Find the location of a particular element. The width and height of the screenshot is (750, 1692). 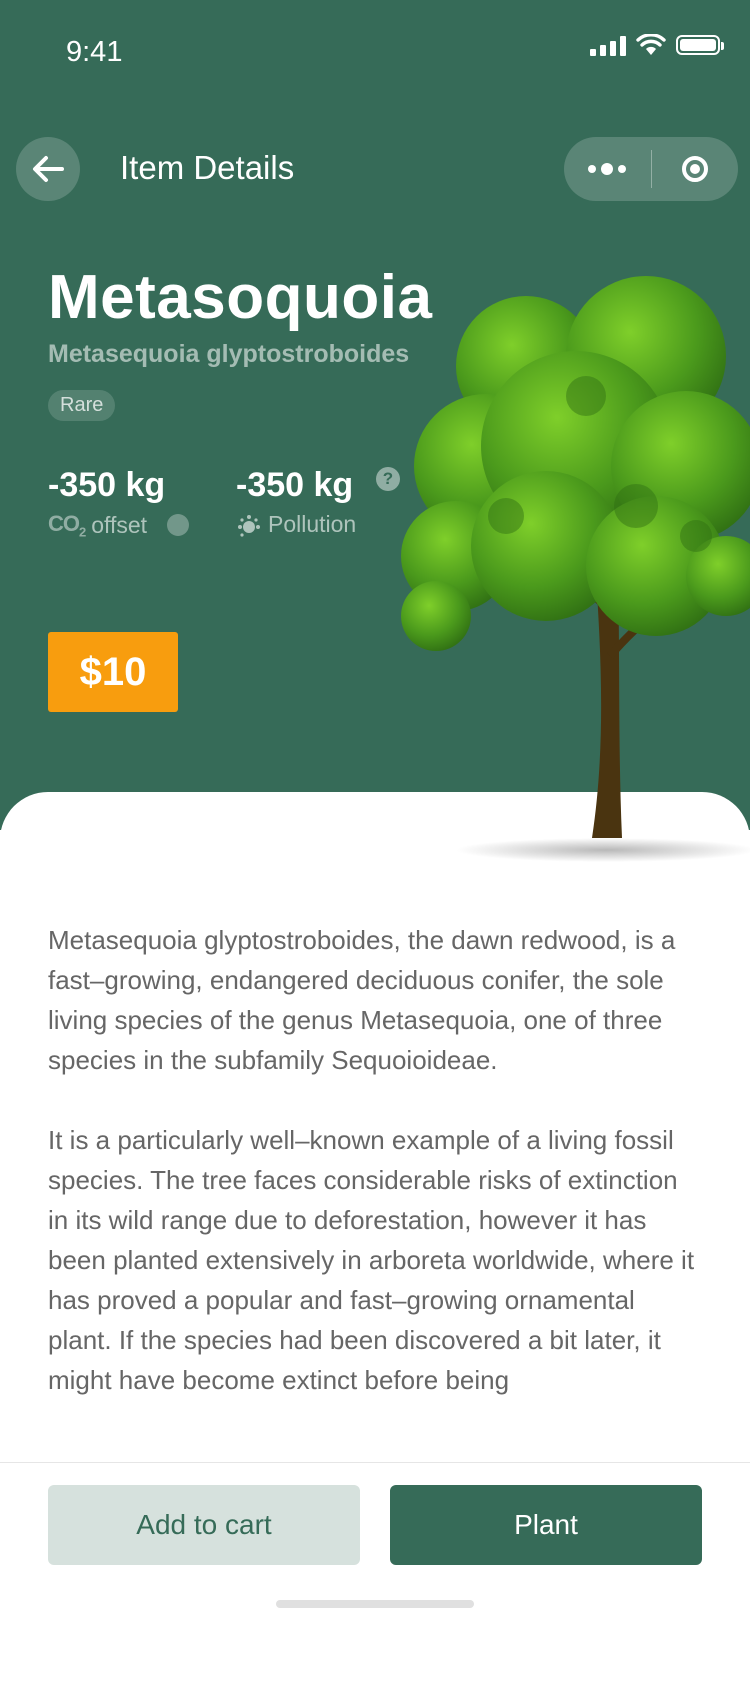

status-time: 9:41 is located at coordinates (94, 52).